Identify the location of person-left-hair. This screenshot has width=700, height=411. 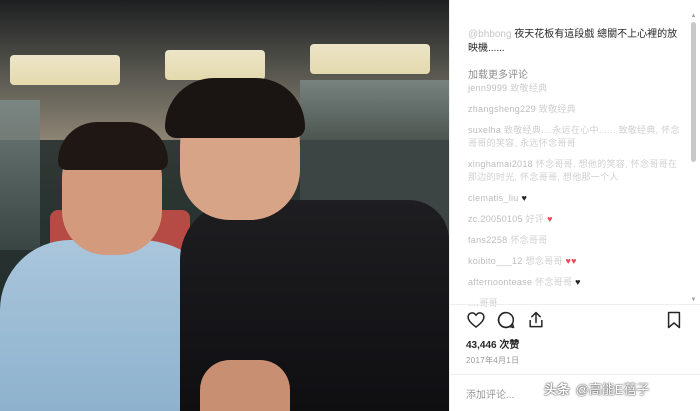
(113, 146).